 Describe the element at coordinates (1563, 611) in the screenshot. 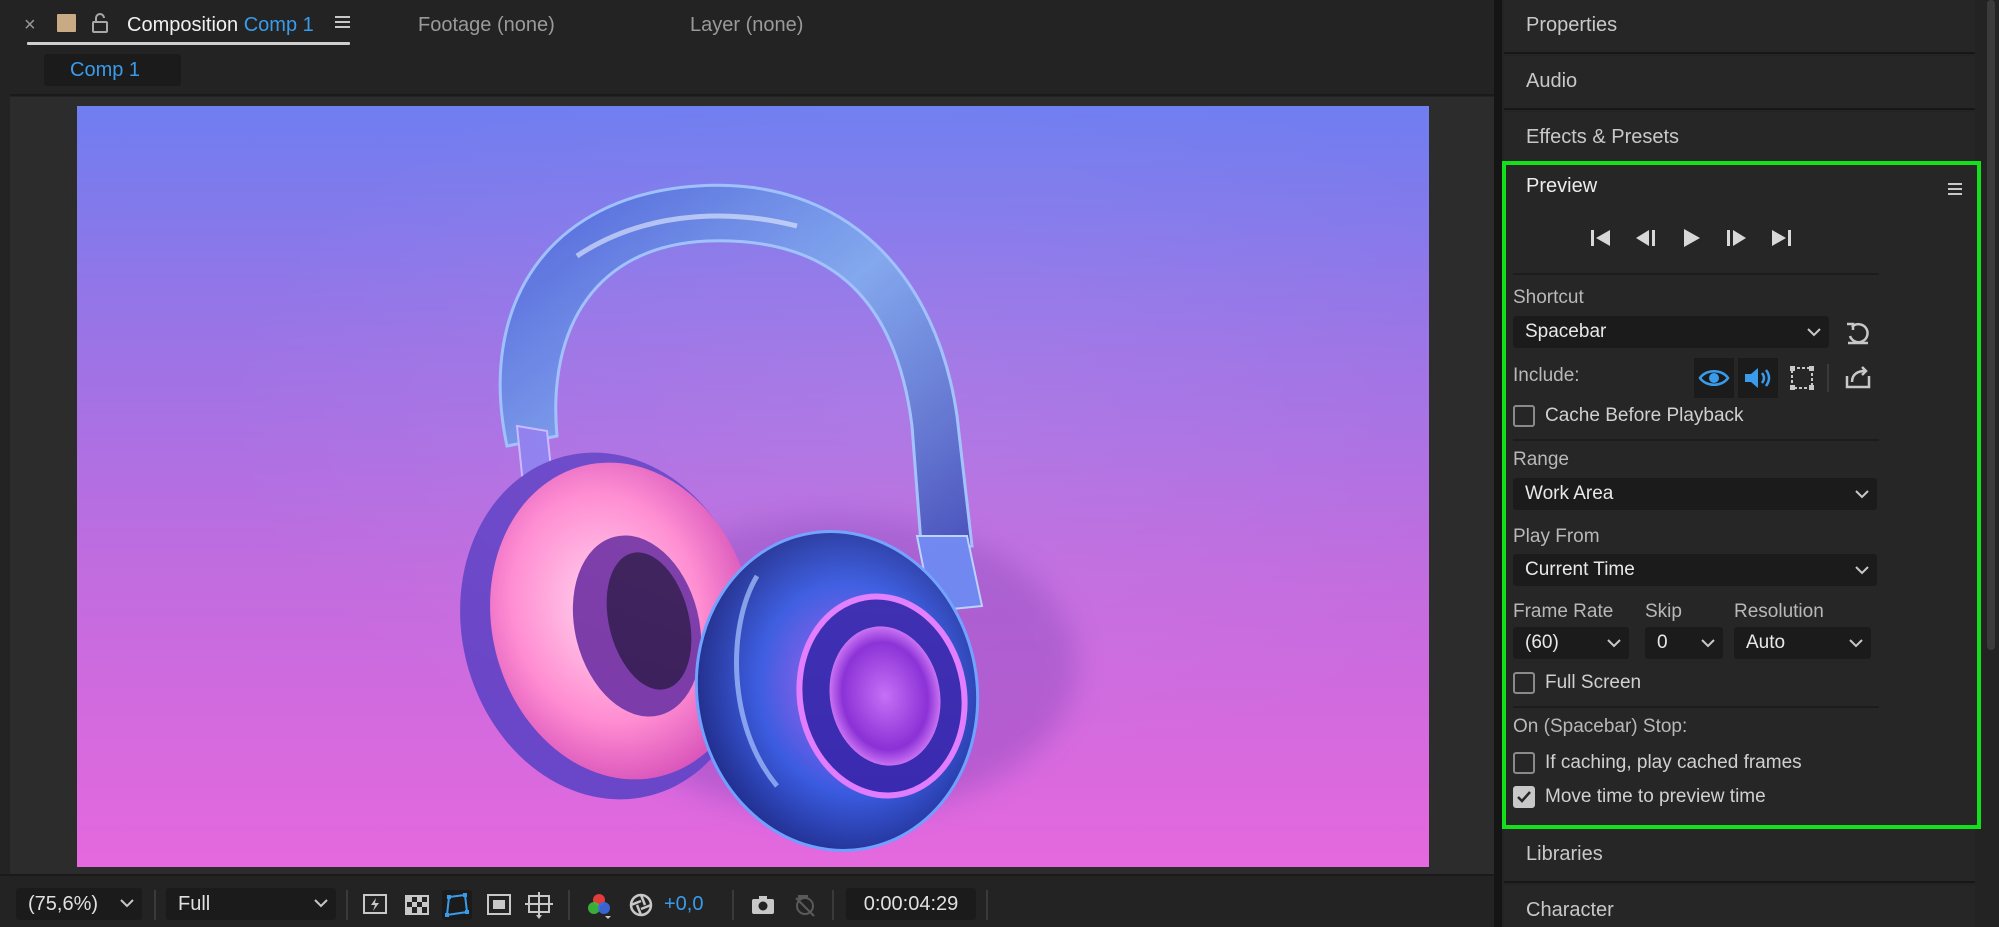

I see `frame-rate-label: Frame Rate` at that location.